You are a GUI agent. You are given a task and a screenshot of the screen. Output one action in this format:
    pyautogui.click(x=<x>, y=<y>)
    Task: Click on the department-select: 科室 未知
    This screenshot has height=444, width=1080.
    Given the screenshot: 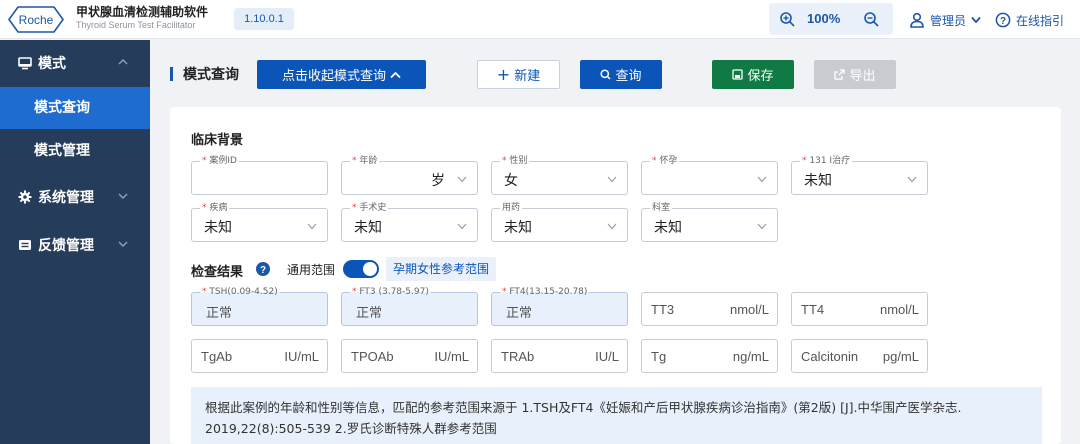 What is the action you would take?
    pyautogui.click(x=709, y=222)
    